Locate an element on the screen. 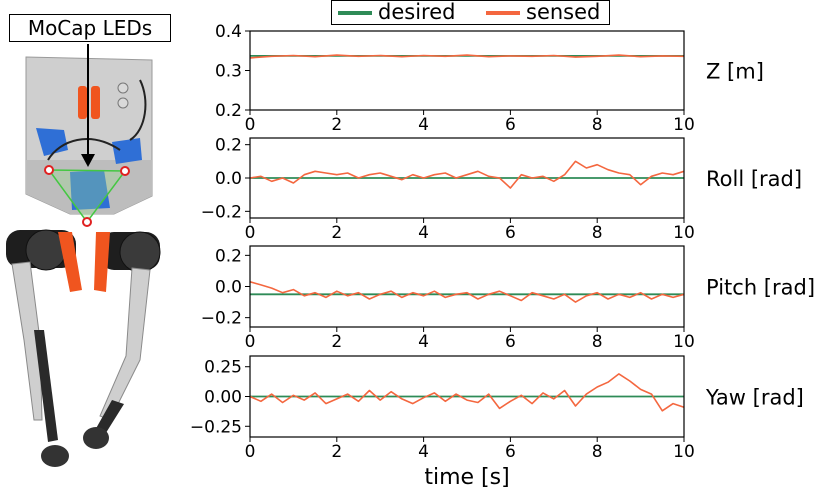  y-tick-label: −0.25 is located at coordinates (216, 427).